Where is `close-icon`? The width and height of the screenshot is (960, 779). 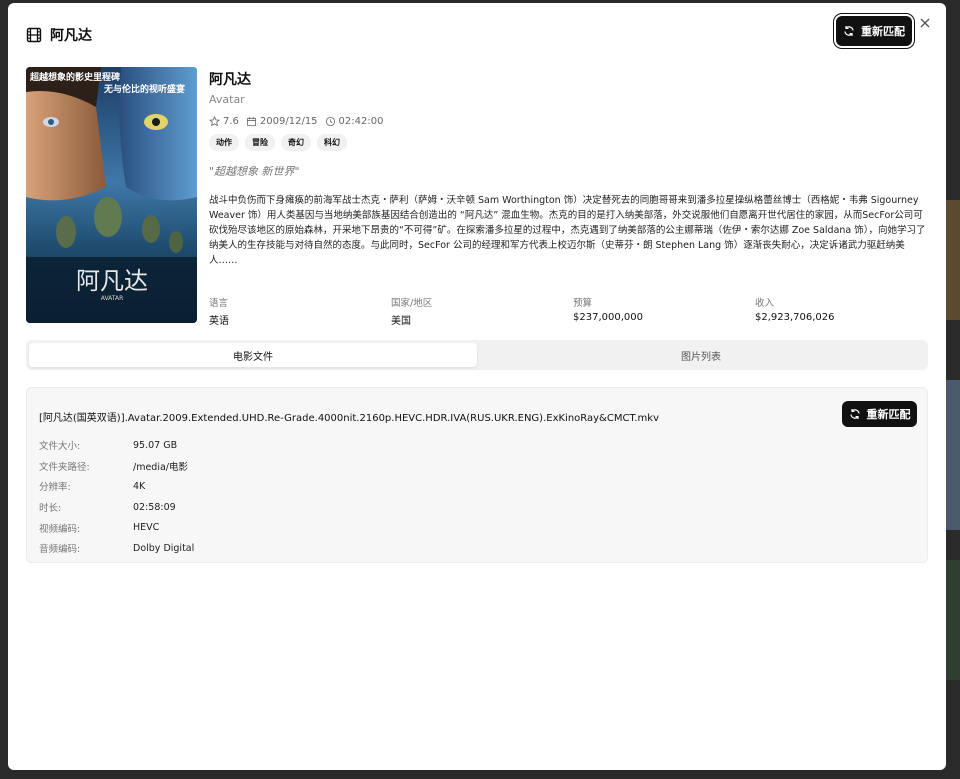
close-icon is located at coordinates (925, 23).